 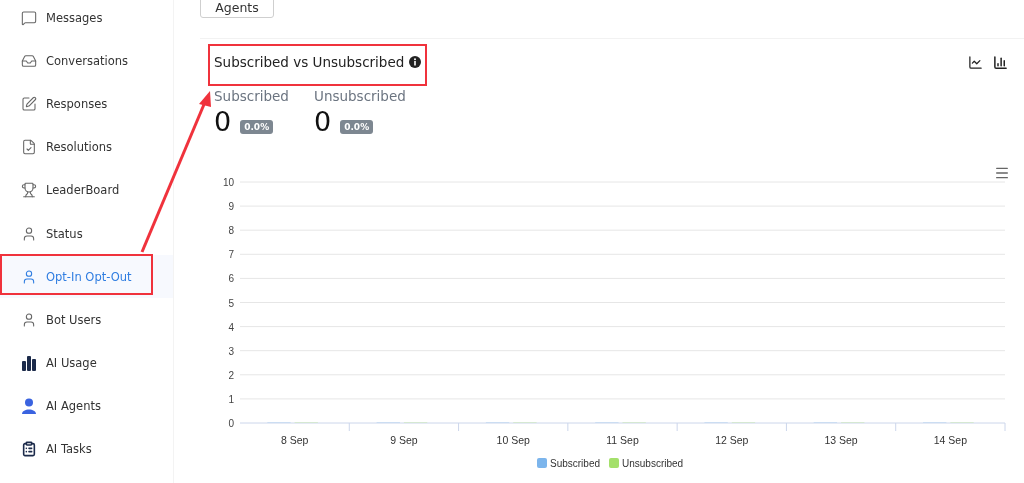 What do you see at coordinates (231, 423) in the screenshot?
I see `axis-label: 0` at bounding box center [231, 423].